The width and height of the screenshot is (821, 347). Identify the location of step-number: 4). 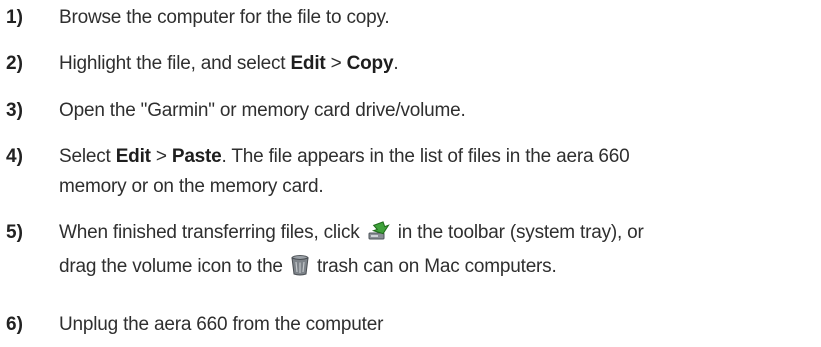
(14, 156).